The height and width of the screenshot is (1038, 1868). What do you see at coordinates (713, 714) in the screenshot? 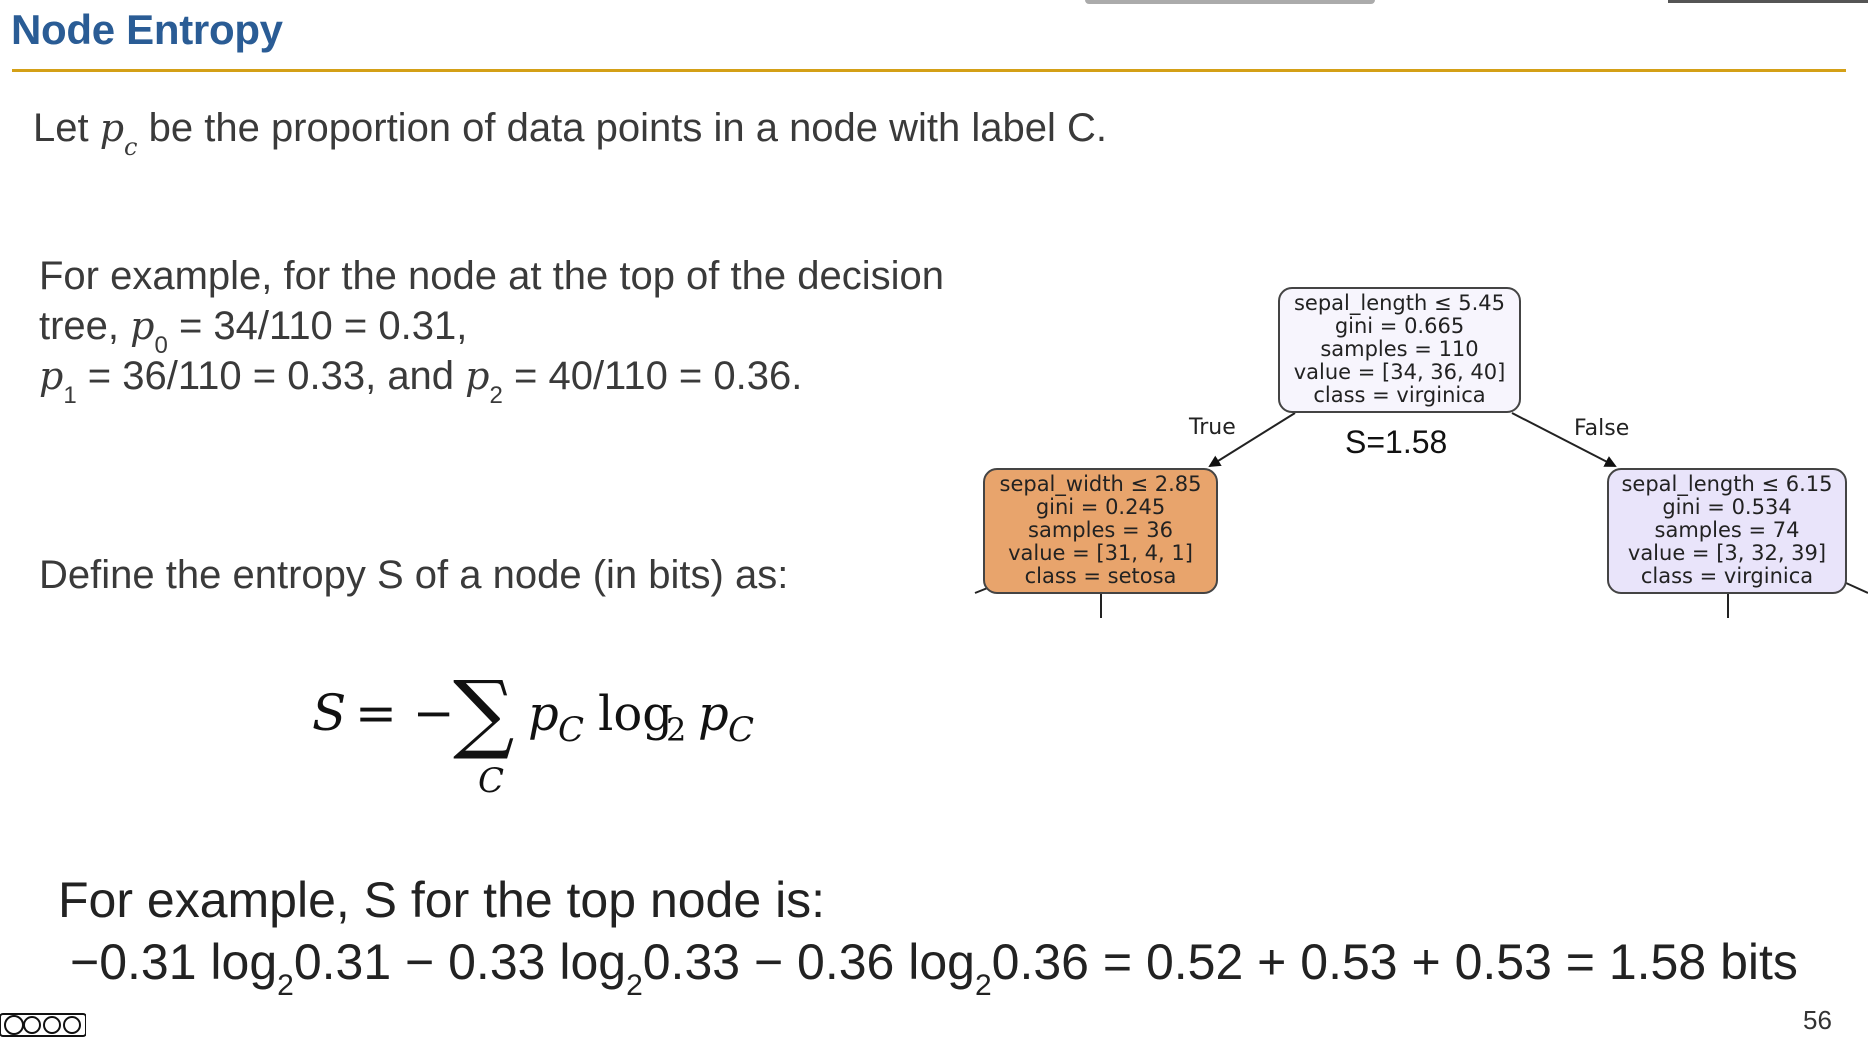
I see `formula-p2: p` at bounding box center [713, 714].